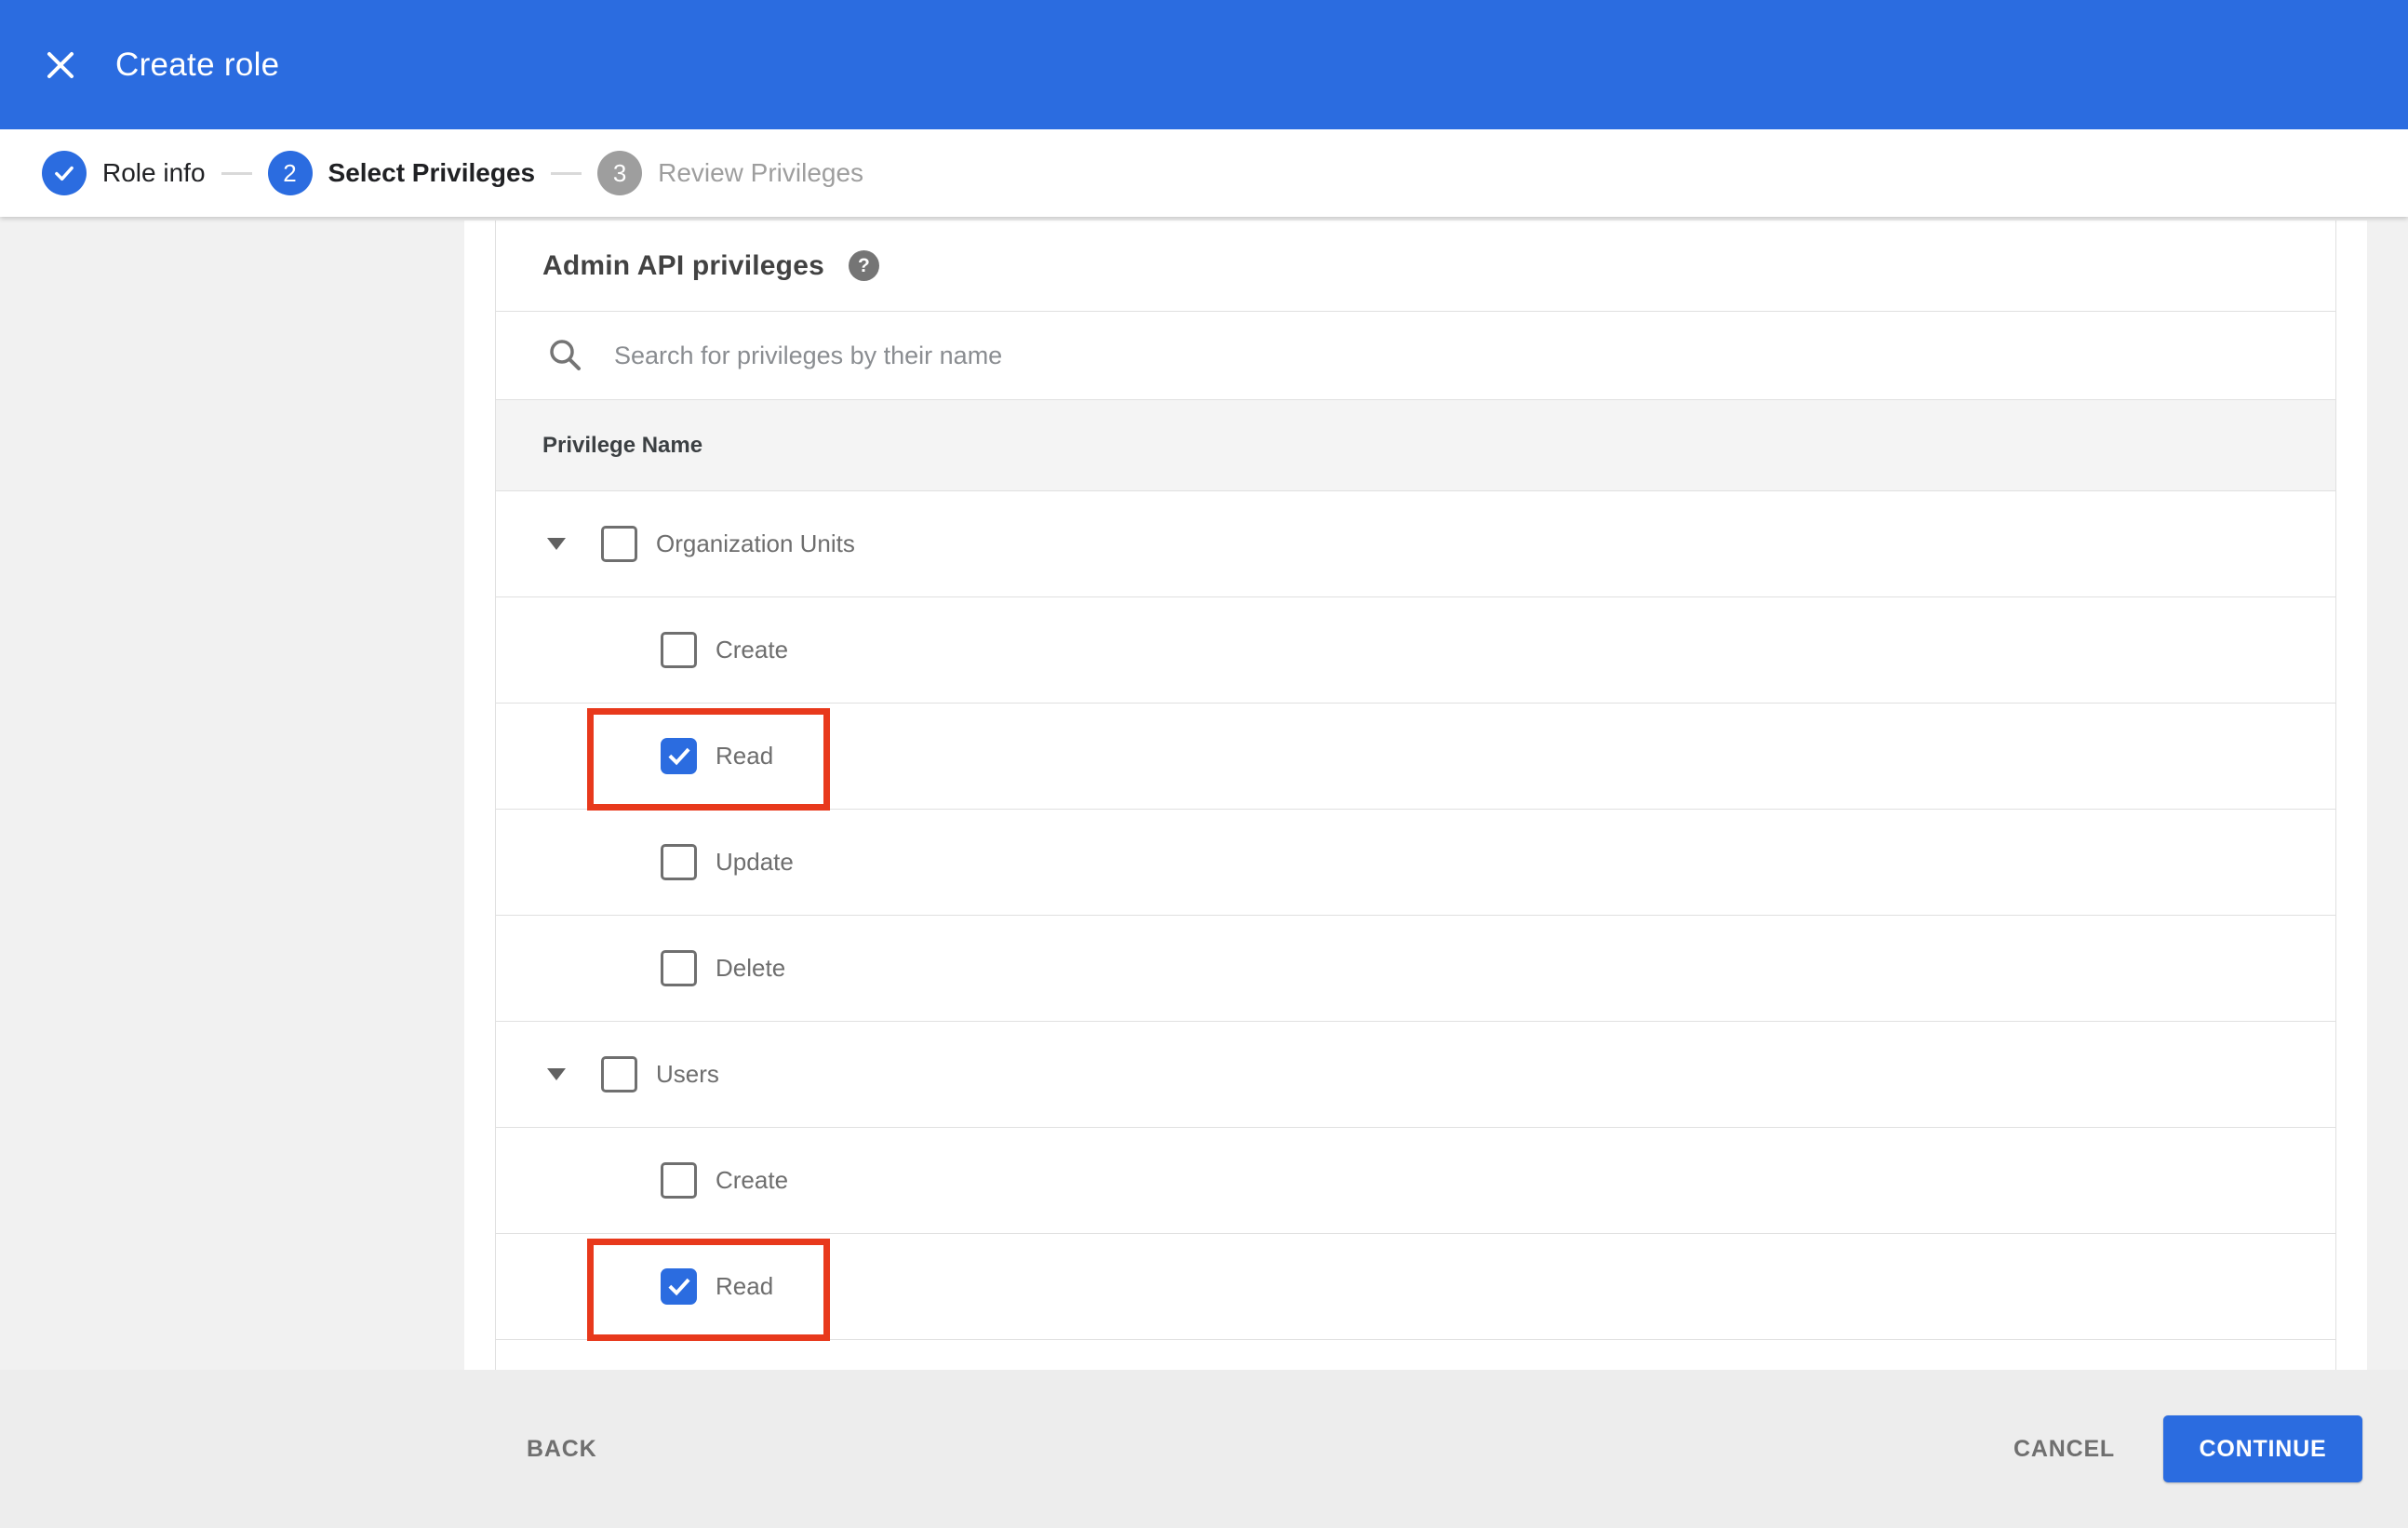 Image resolution: width=2408 pixels, height=1528 pixels. I want to click on cancel-button: CANCEL, so click(2064, 1449).